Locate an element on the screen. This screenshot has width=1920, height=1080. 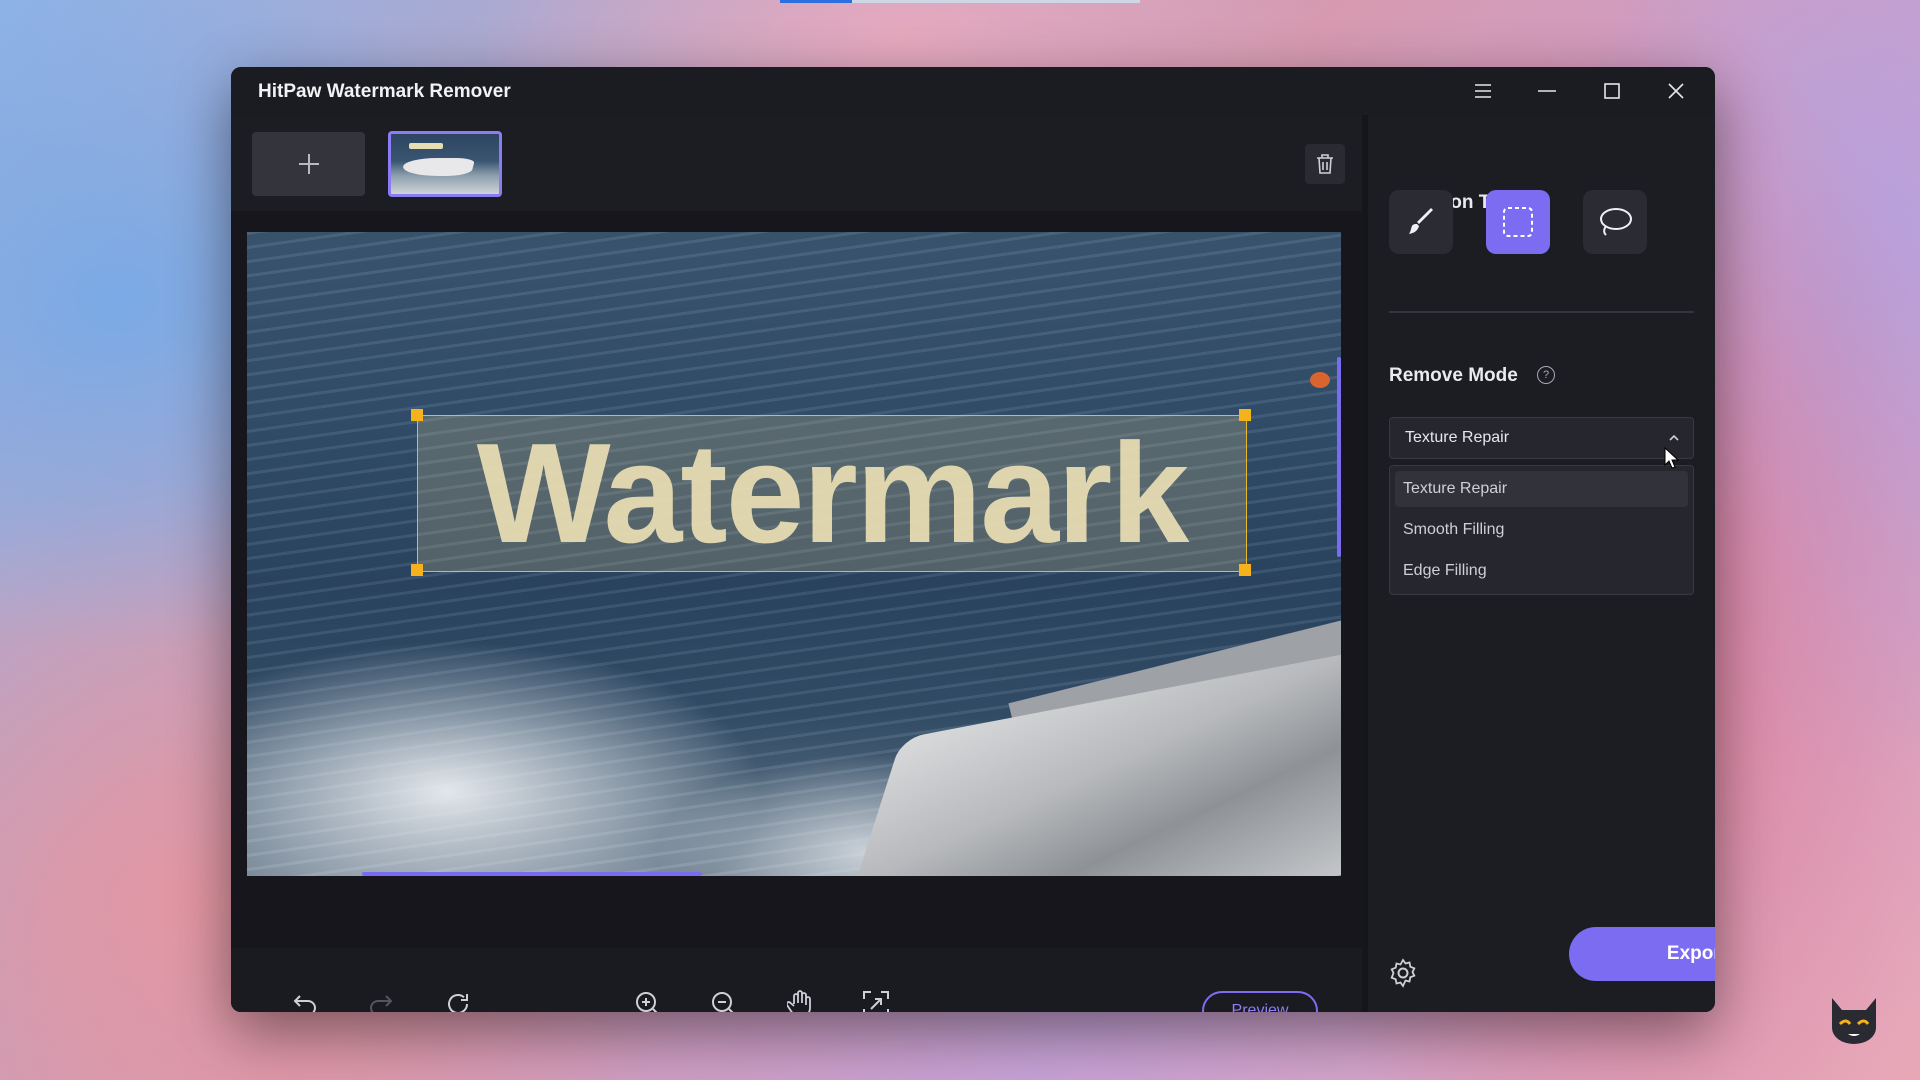
bottom-toolbar: Preview is located at coordinates (796, 980).